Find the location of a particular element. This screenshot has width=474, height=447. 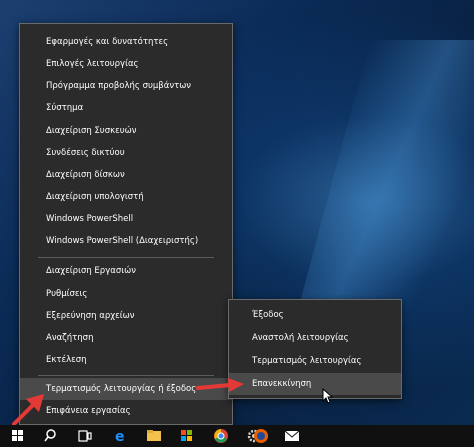

menu-item-event-viewer: Πρόγραμμα προβολής συμβάντων is located at coordinates (126, 86).